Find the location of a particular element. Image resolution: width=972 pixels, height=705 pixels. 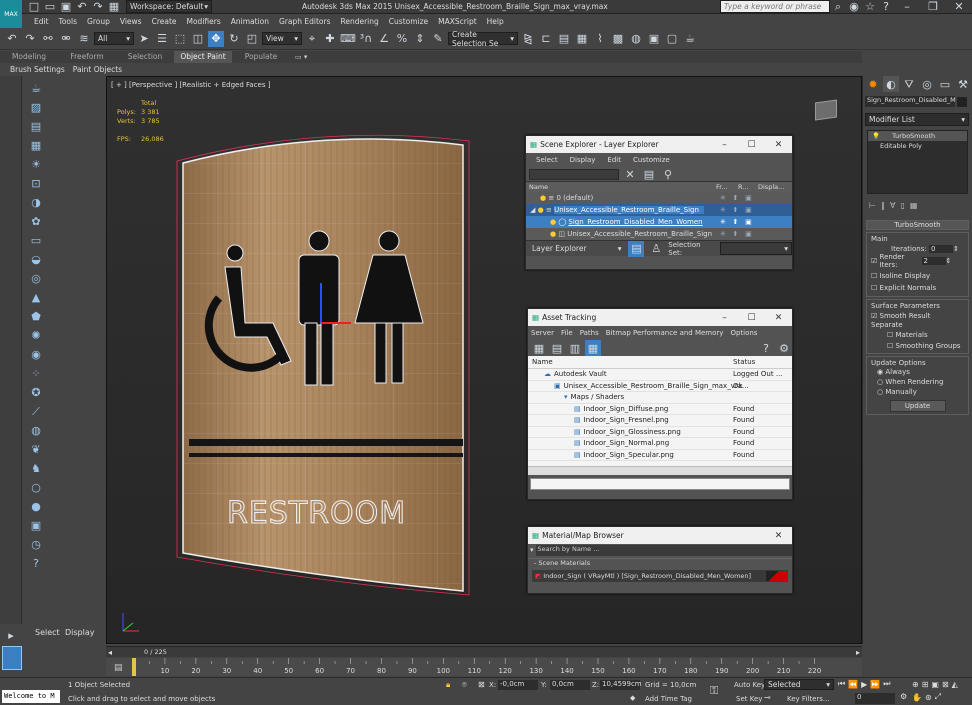

snap-icon: ³∩ is located at coordinates (366, 39).